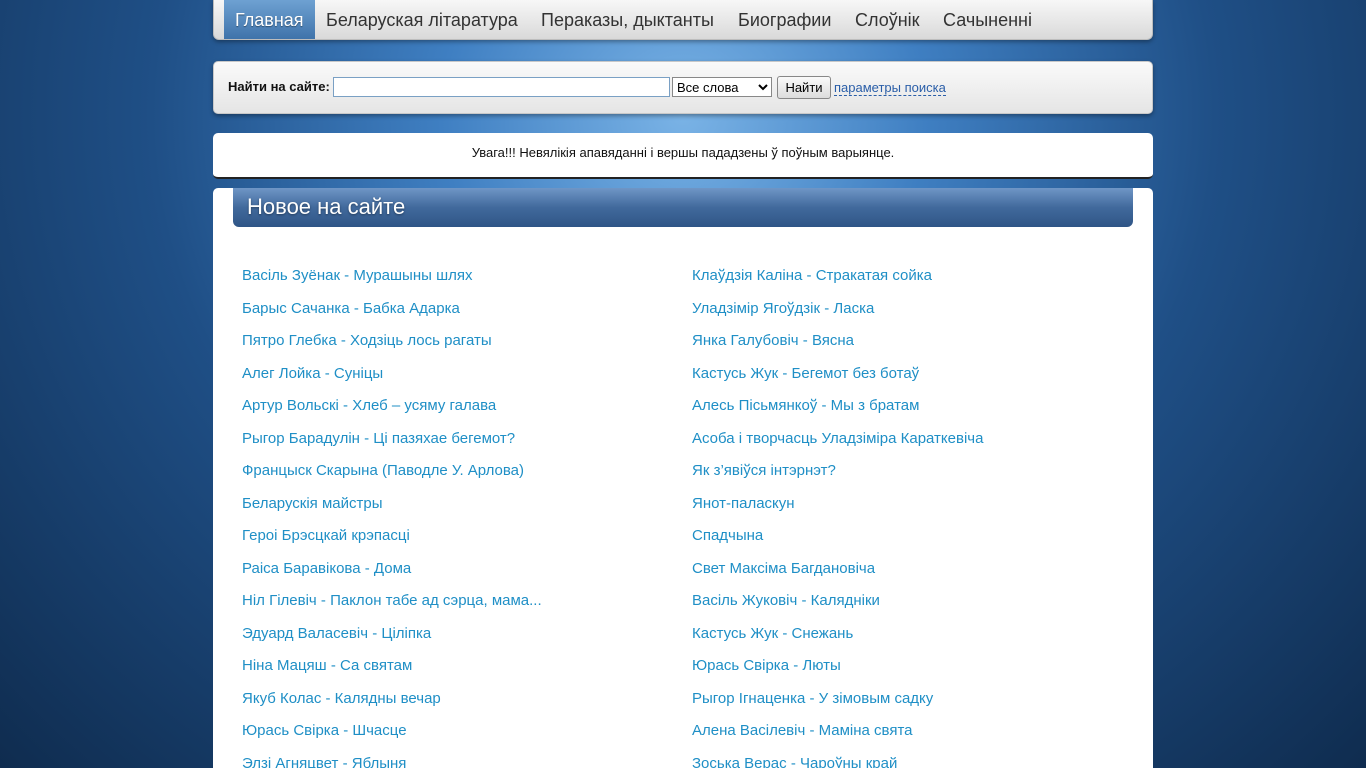 Image resolution: width=1366 pixels, height=768 pixels. I want to click on article-link: Рыгор Барадулін - Ці пазяхае бегемот?, so click(392, 446).